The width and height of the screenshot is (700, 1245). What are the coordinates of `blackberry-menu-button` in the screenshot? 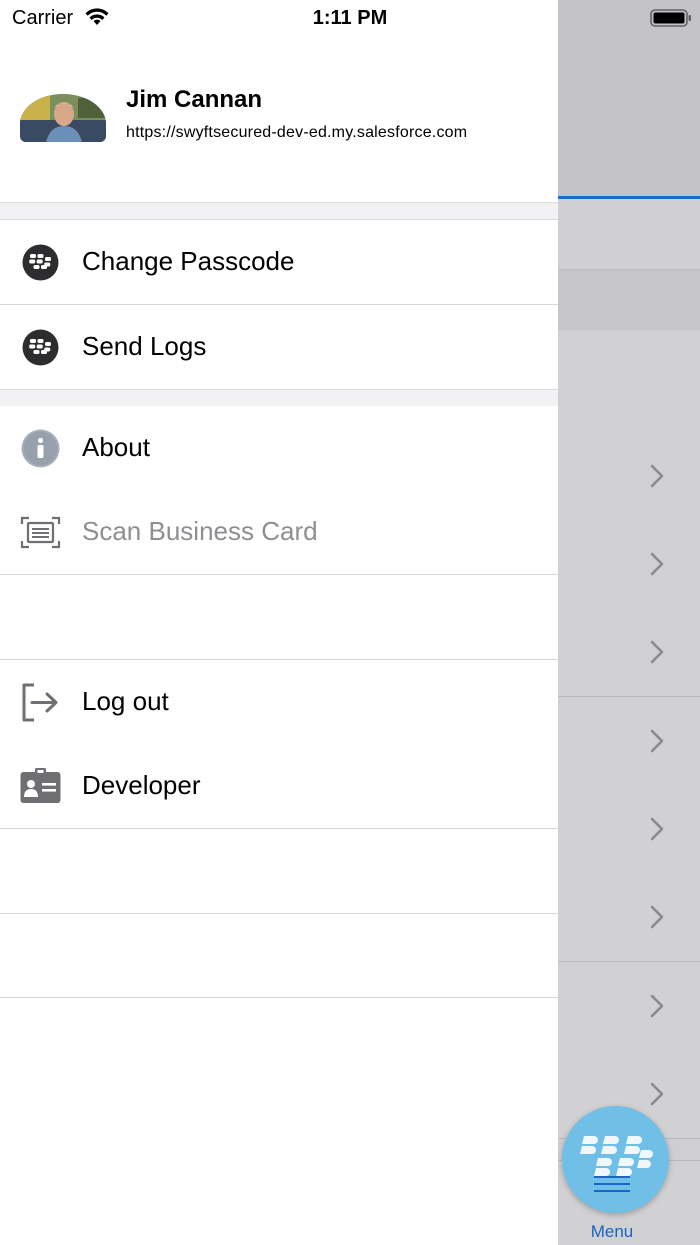 It's located at (615, 1159).